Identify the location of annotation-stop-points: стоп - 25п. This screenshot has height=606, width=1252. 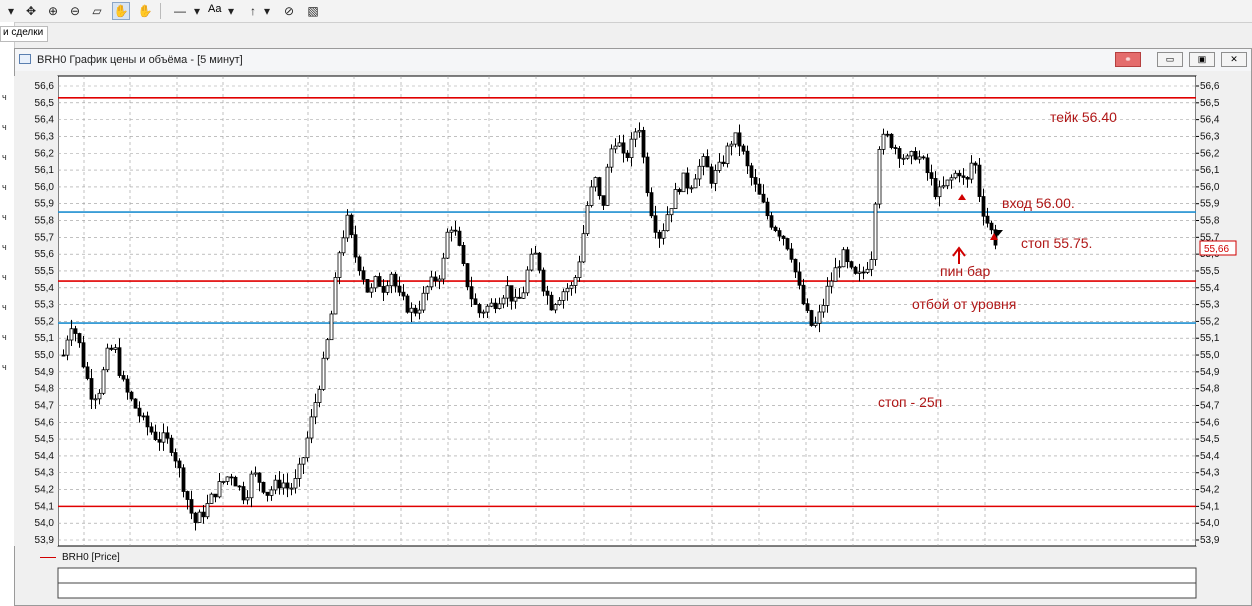
(910, 402).